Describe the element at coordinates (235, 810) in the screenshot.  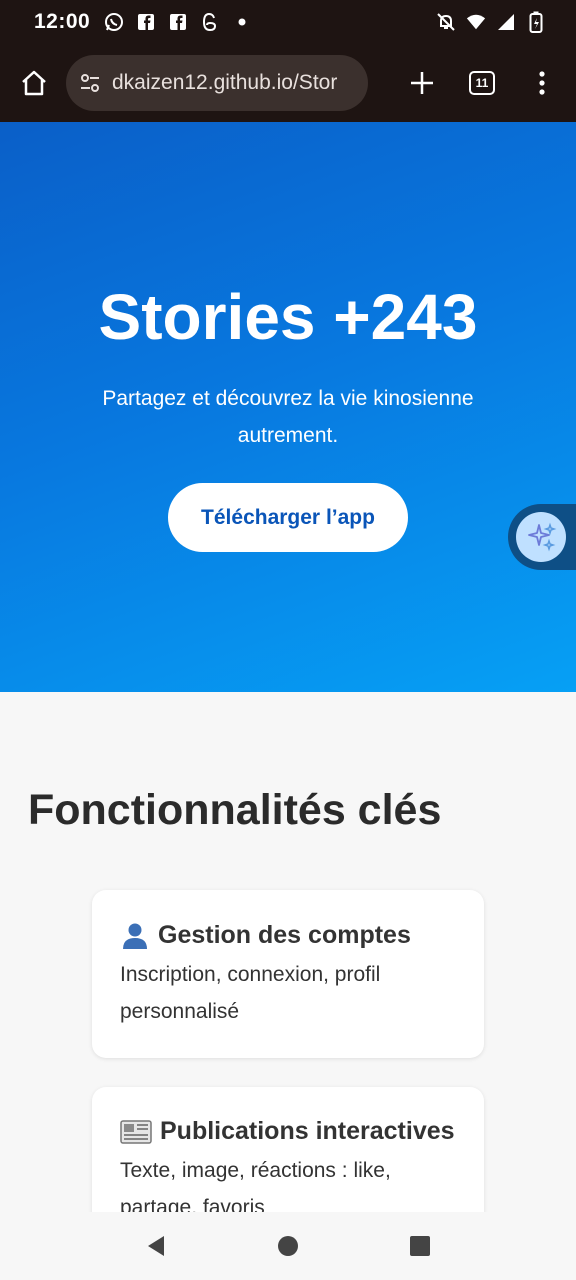
I see `features-heading: Fonctionnalités clés` at that location.